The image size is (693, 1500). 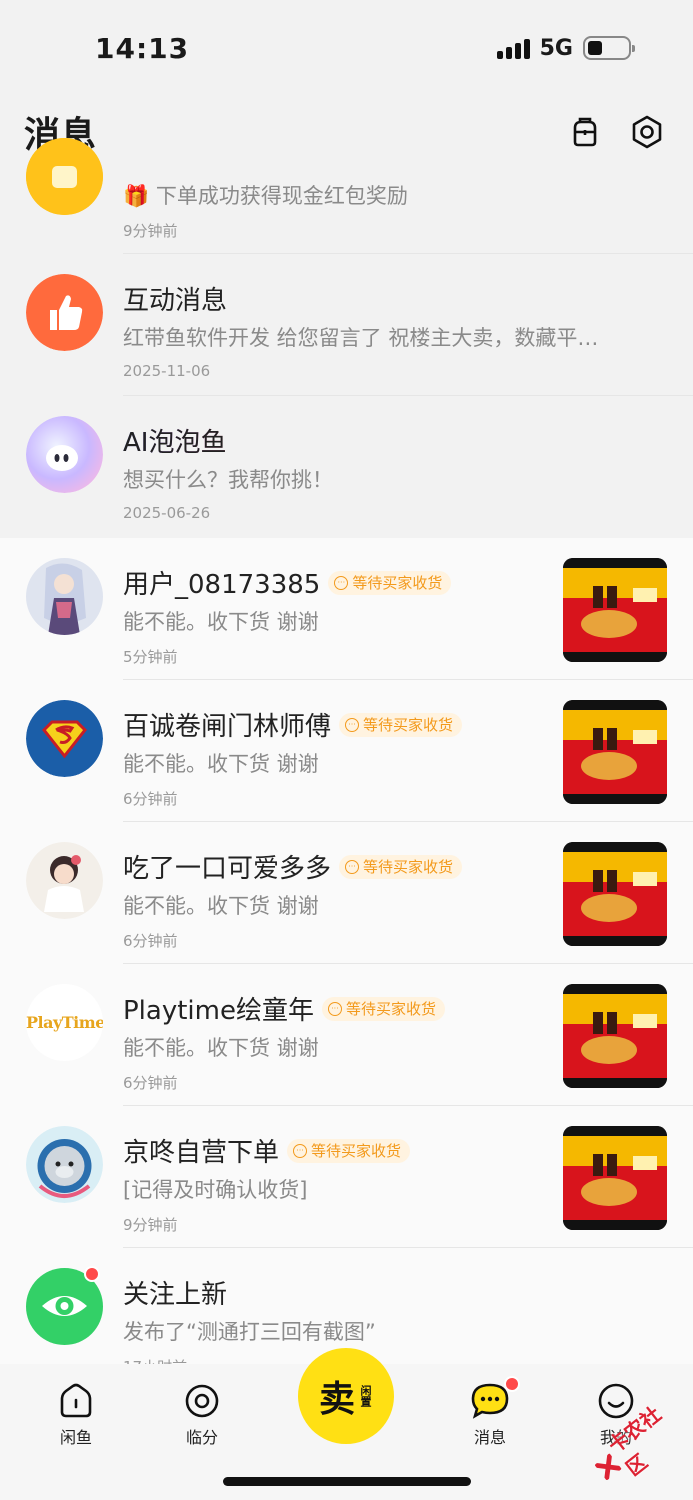 I want to click on tab-messages: 消息, so click(x=490, y=1412).